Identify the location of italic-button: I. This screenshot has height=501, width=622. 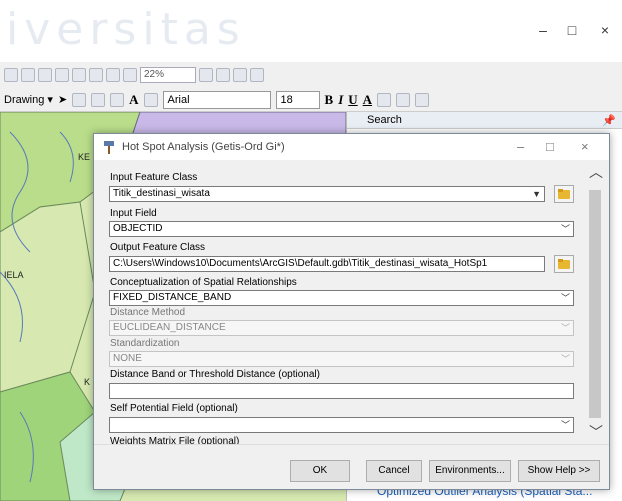
(340, 100).